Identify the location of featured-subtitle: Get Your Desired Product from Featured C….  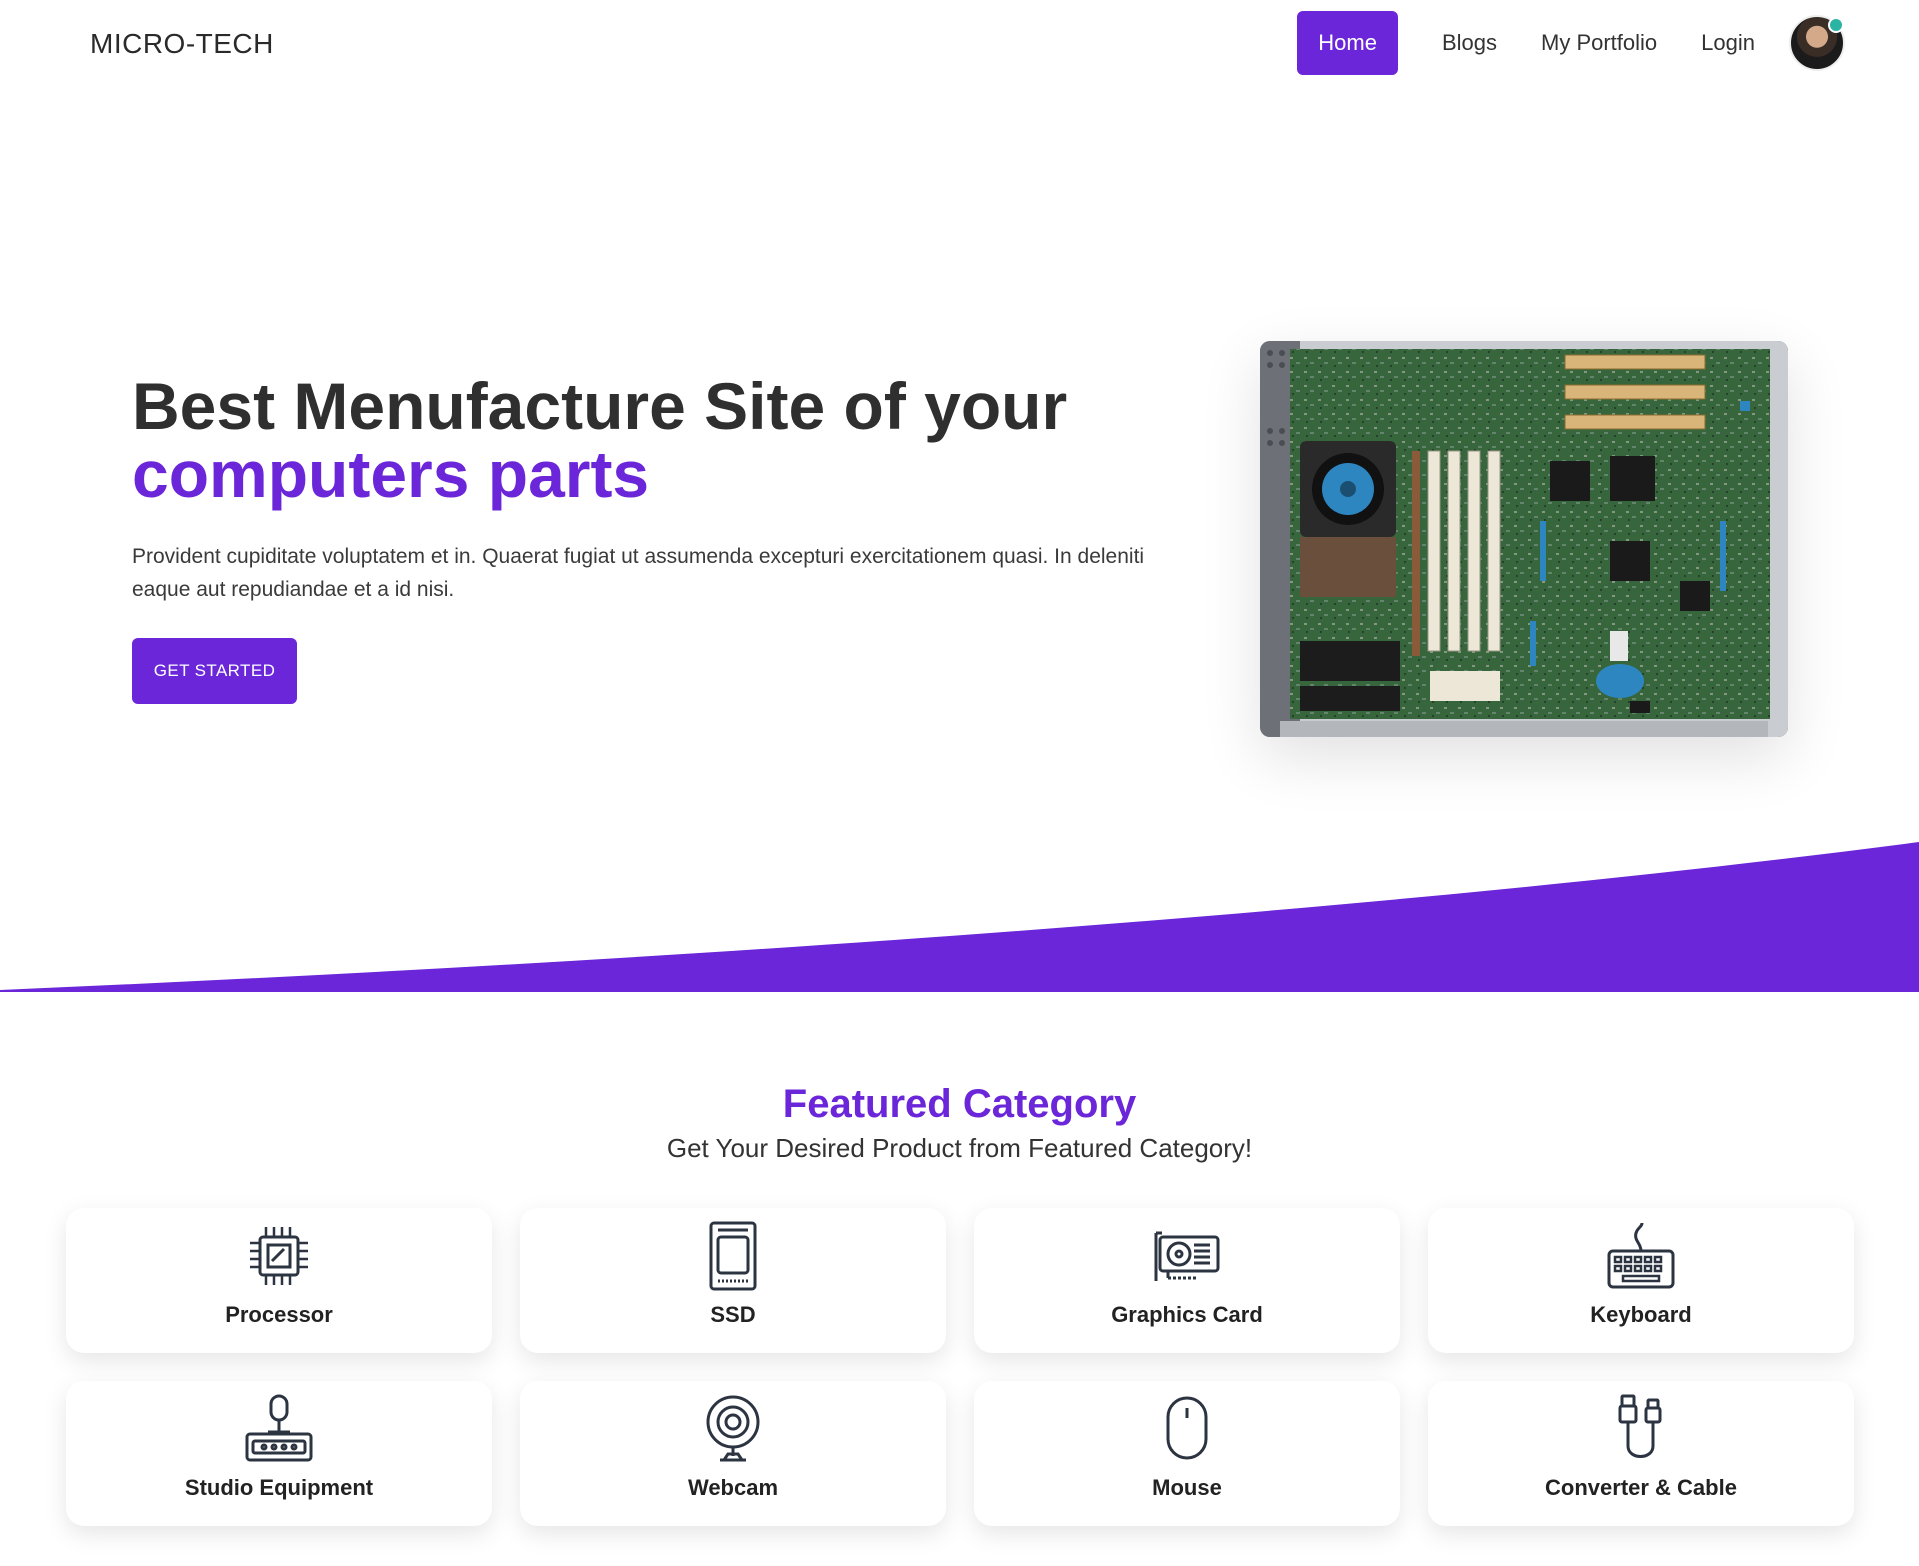
(959, 1148).